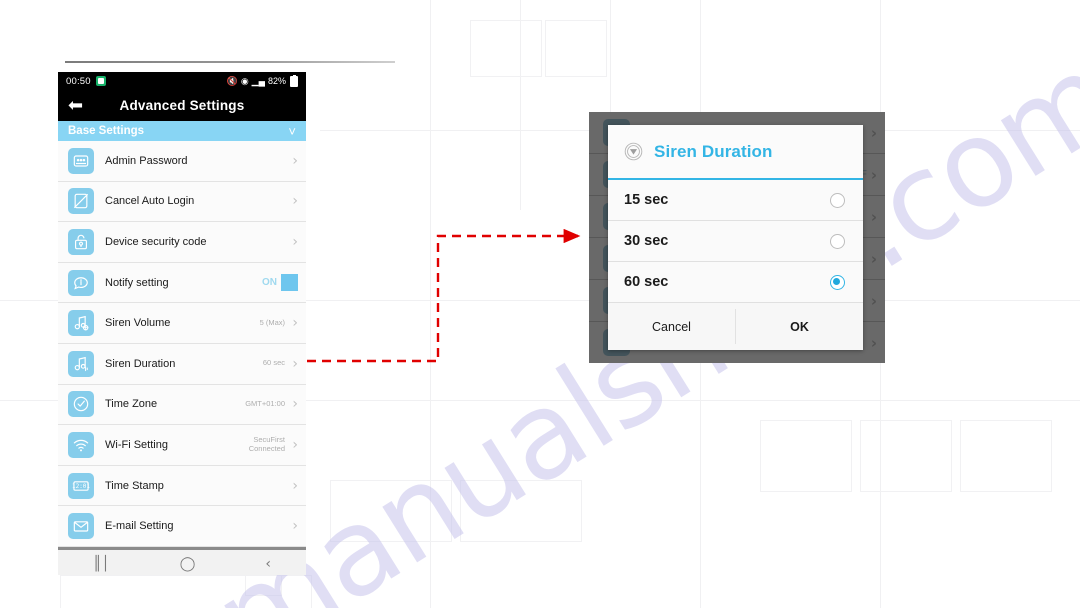 The height and width of the screenshot is (608, 1080). What do you see at coordinates (646, 282) in the screenshot?
I see `dialog-option-label: 60 sec` at bounding box center [646, 282].